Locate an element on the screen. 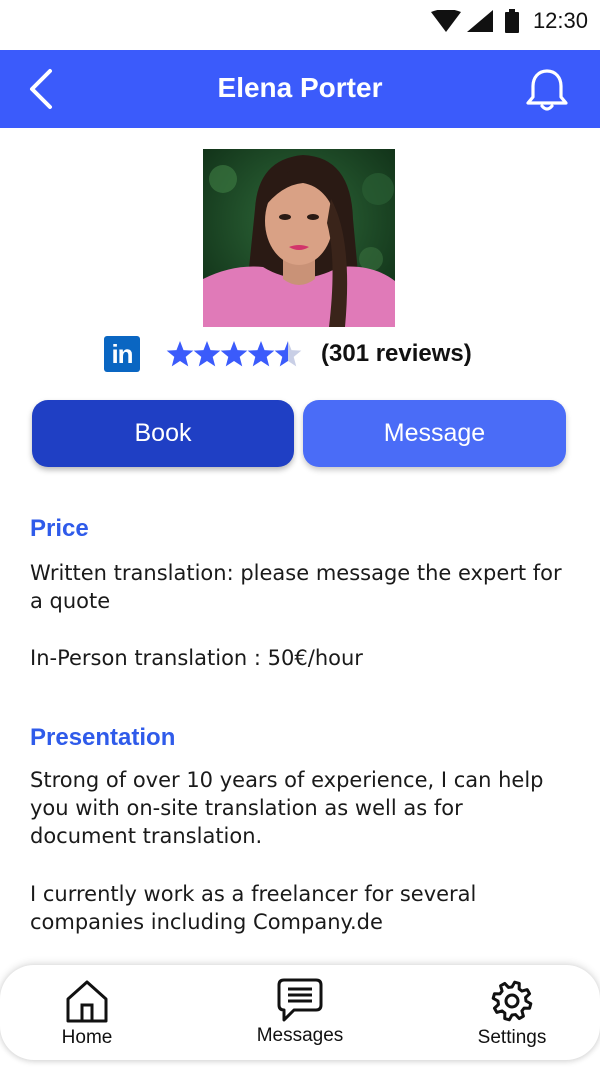 The width and height of the screenshot is (600, 1067). linkedin-label: in is located at coordinates (122, 354).